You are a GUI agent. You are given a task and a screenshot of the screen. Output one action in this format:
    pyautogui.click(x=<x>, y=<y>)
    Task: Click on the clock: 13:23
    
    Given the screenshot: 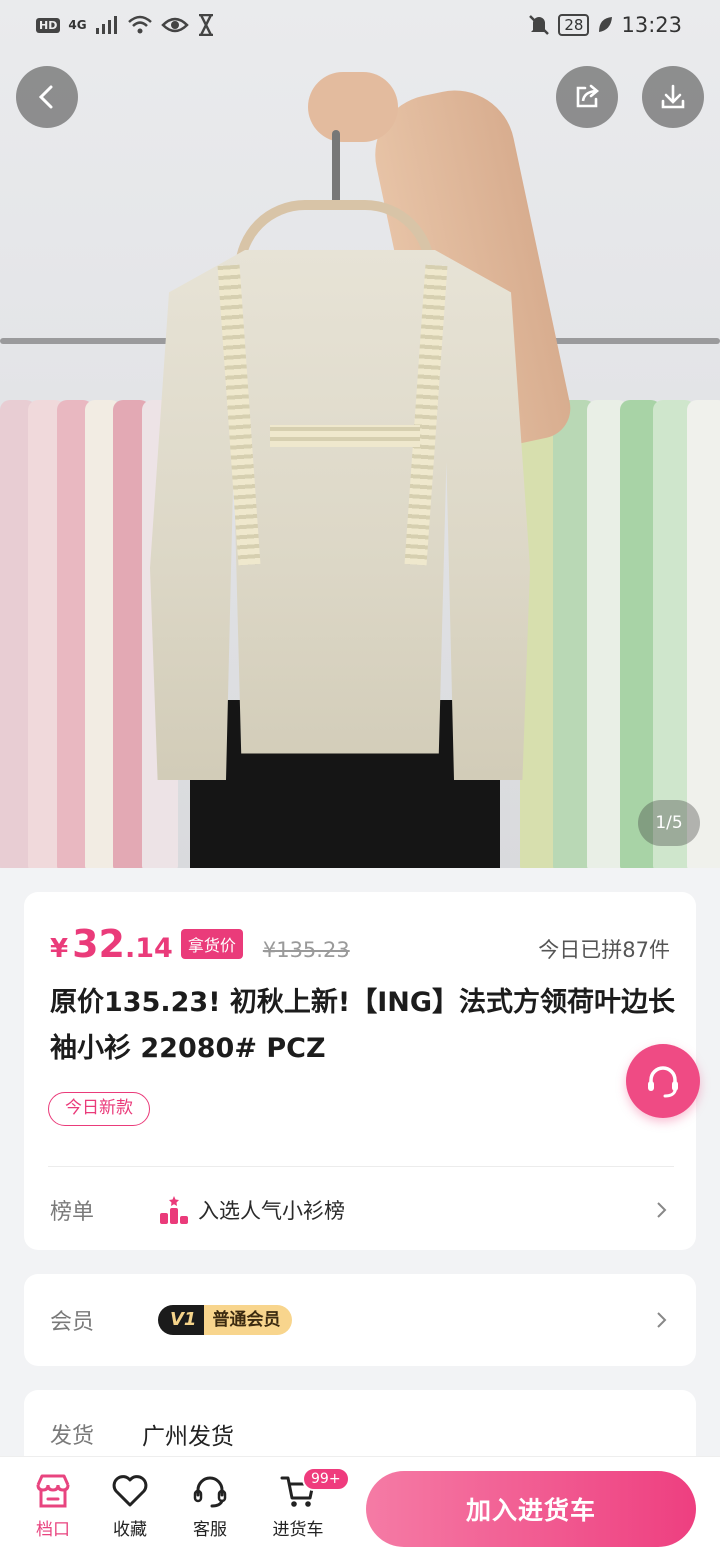 What is the action you would take?
    pyautogui.click(x=651, y=25)
    